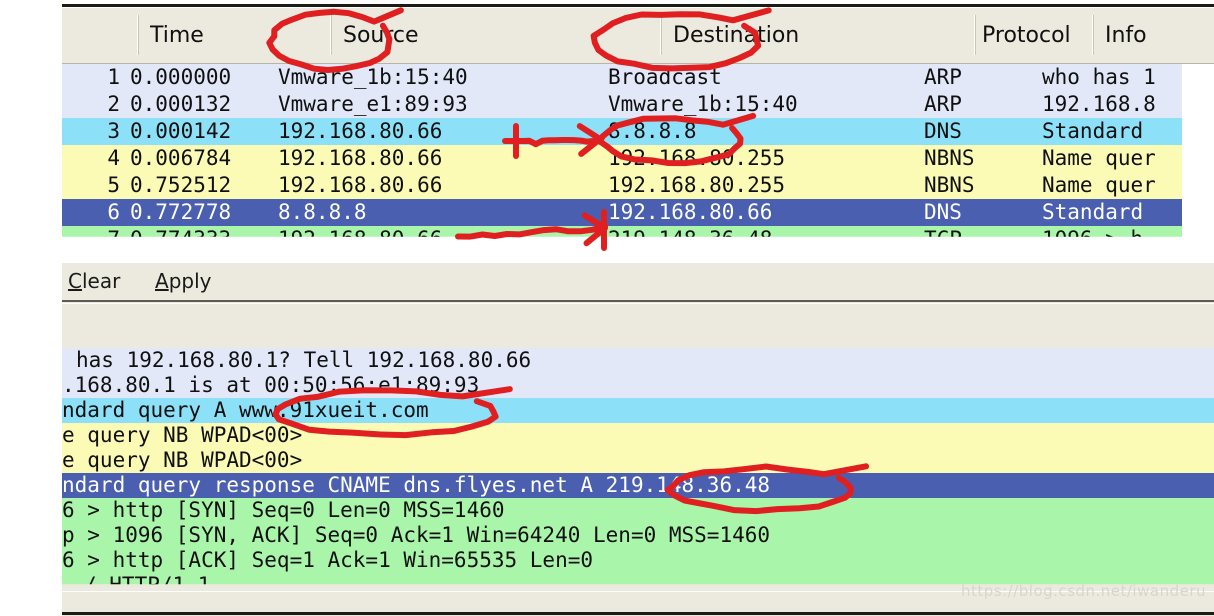 This screenshot has height=616, width=1214. I want to click on packet-info-text: ndard query A www.91xueit.com, so click(245, 410).